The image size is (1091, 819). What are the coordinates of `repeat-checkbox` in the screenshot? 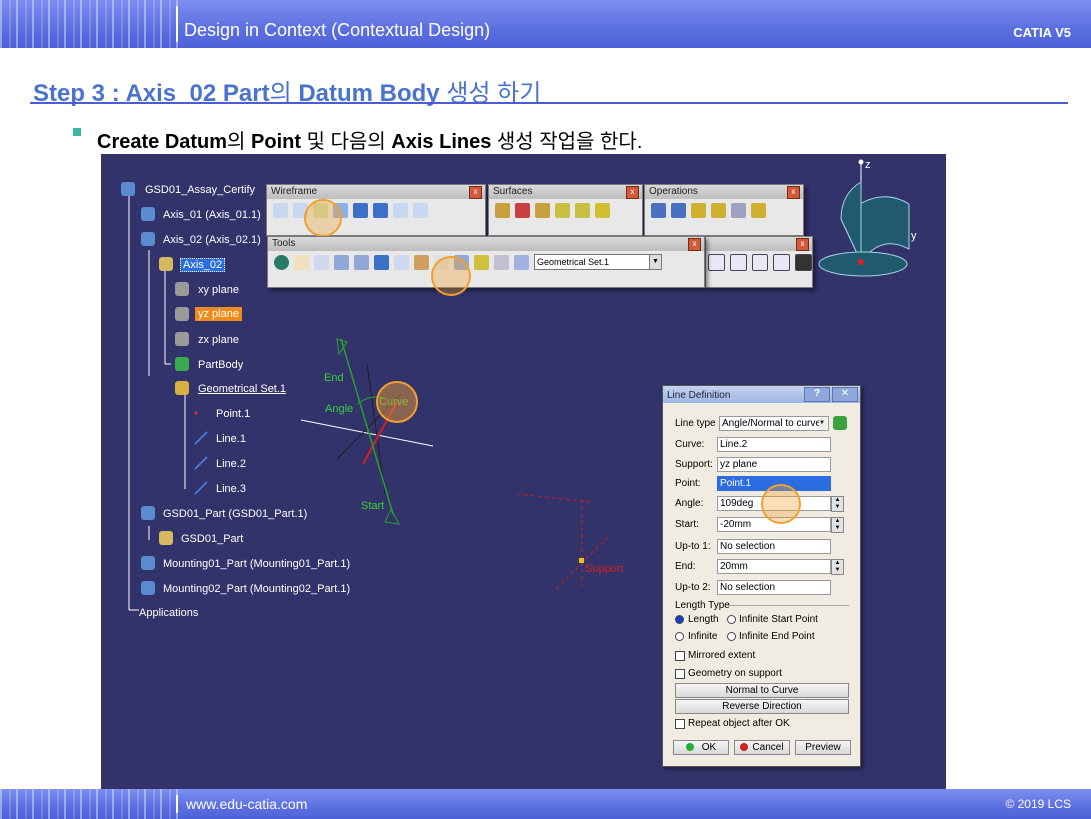 It's located at (680, 724).